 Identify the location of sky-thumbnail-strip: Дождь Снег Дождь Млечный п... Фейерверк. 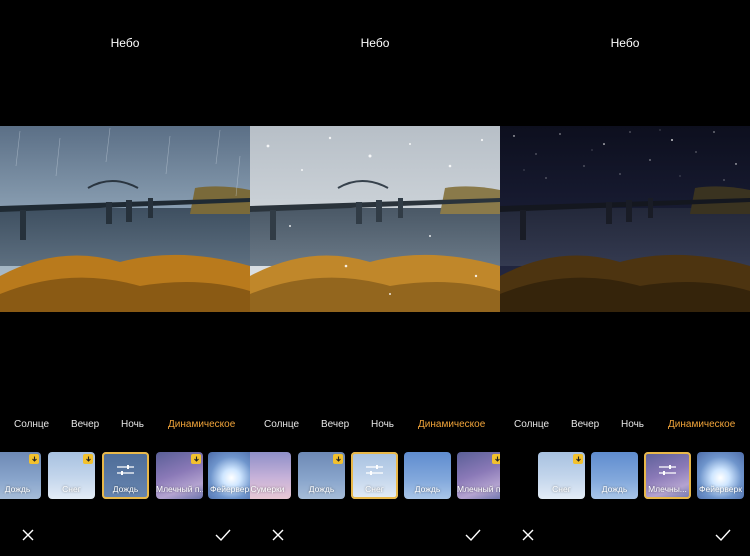
(125, 475).